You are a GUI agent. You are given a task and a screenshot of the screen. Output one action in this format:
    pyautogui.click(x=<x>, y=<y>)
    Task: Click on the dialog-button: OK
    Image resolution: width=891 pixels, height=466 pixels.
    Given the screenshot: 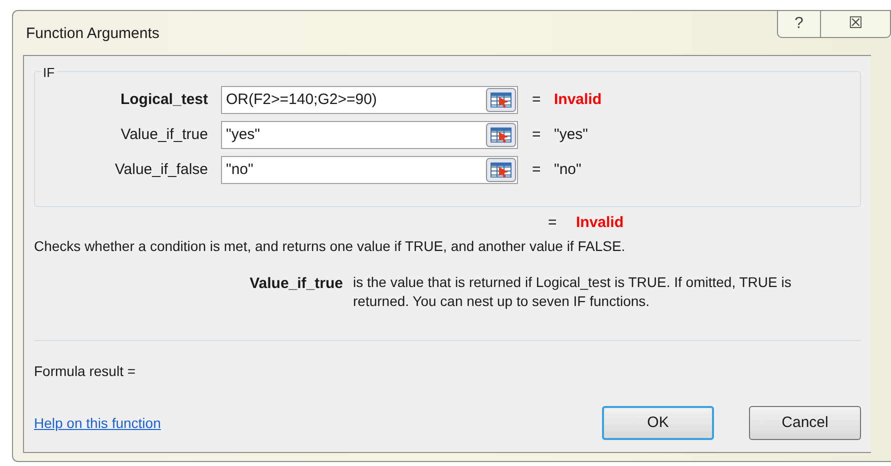 What is the action you would take?
    pyautogui.click(x=658, y=423)
    